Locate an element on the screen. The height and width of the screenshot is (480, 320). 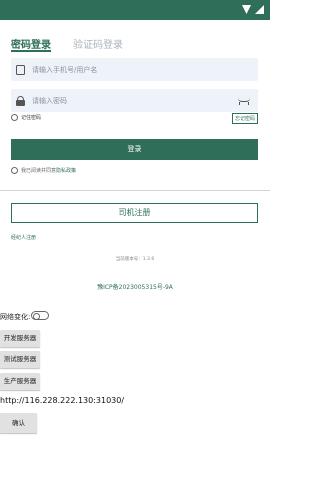
dev-server-button: 开发服务器 is located at coordinates (20, 338).